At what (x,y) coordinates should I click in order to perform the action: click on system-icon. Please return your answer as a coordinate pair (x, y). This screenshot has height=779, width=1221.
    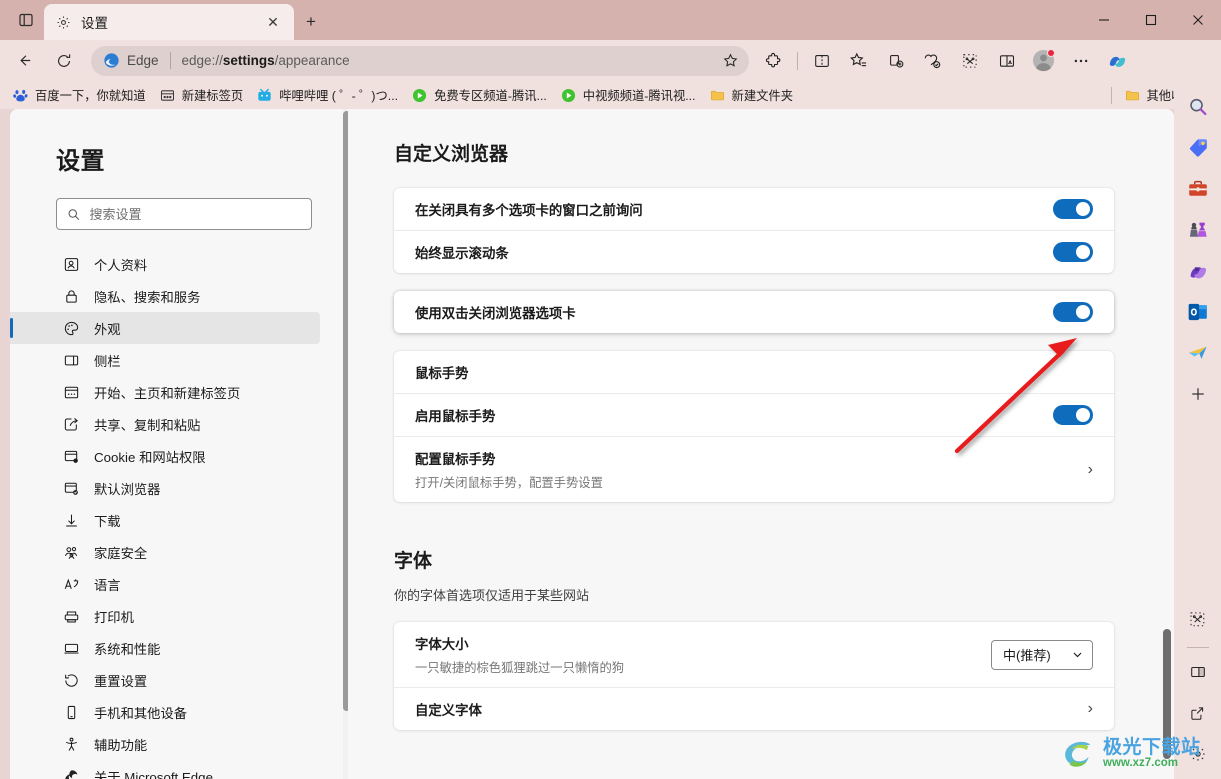
    Looking at the image, I should click on (71, 648).